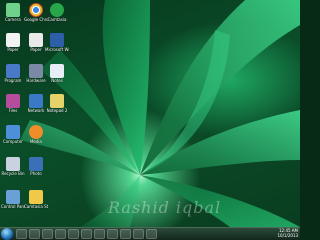  I want to click on tray-date: 10/1/2013, so click(287, 235).